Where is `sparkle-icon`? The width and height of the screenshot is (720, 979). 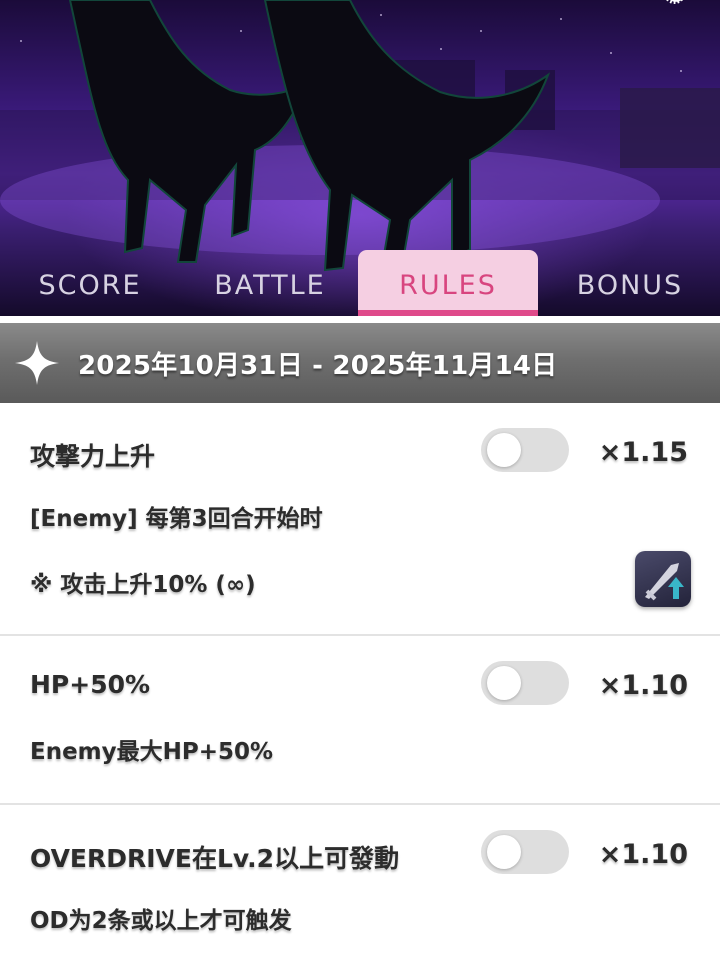
sparkle-icon is located at coordinates (37, 363).